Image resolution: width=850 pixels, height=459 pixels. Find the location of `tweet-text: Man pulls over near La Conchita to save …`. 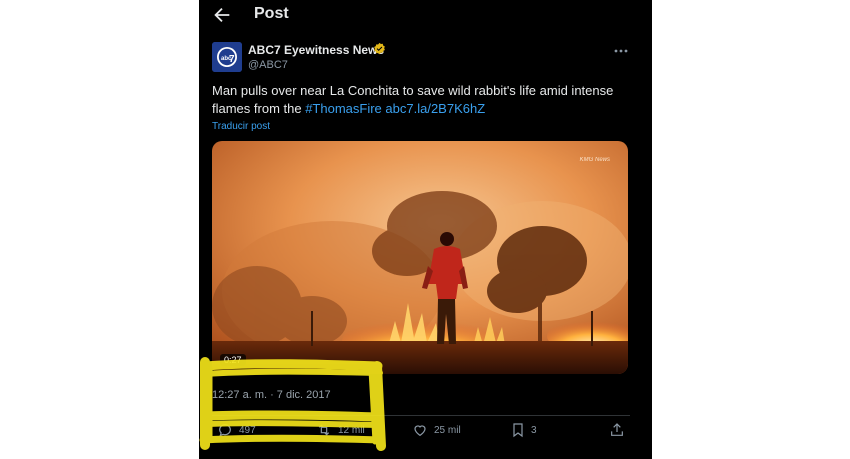

tweet-text: Man pulls over near La Conchita to save … is located at coordinates (422, 100).